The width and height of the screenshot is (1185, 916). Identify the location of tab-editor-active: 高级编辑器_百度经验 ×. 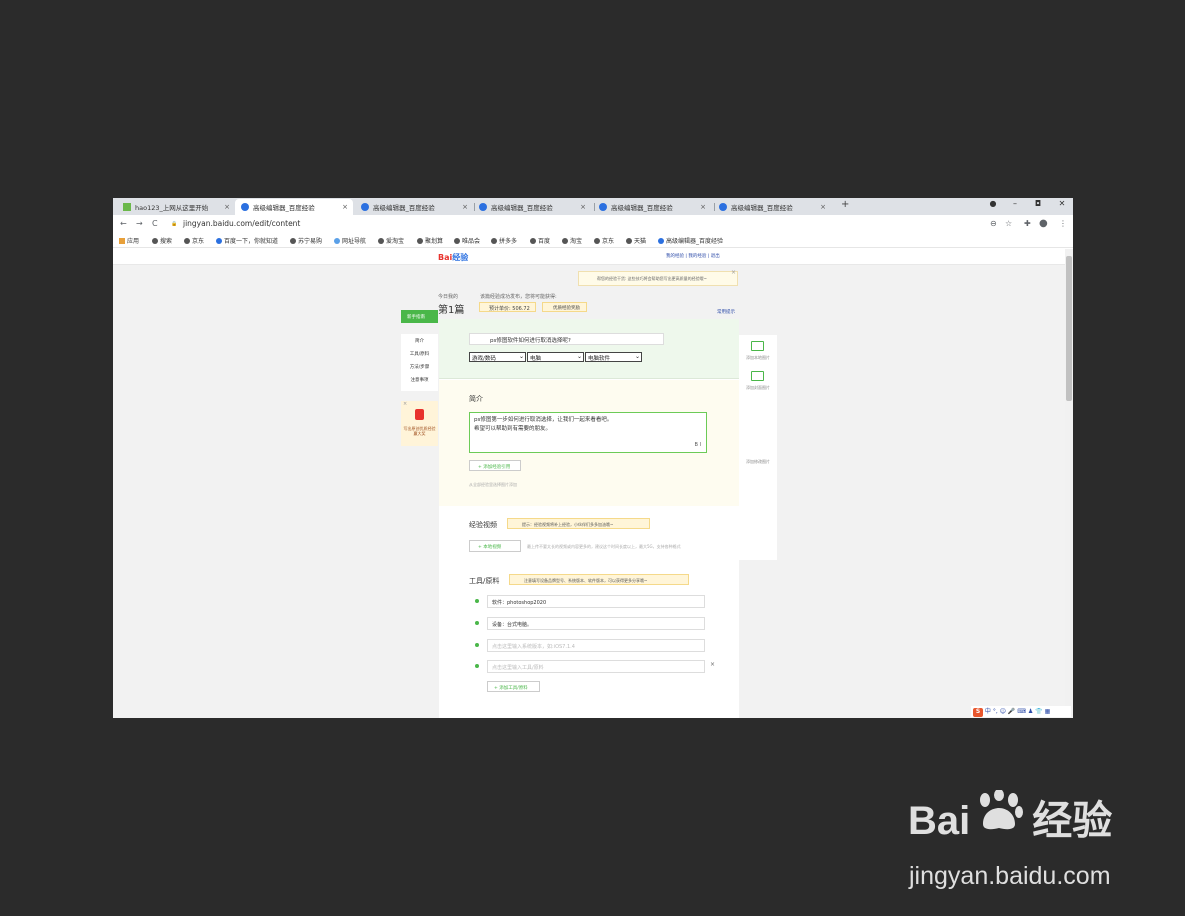
(294, 207).